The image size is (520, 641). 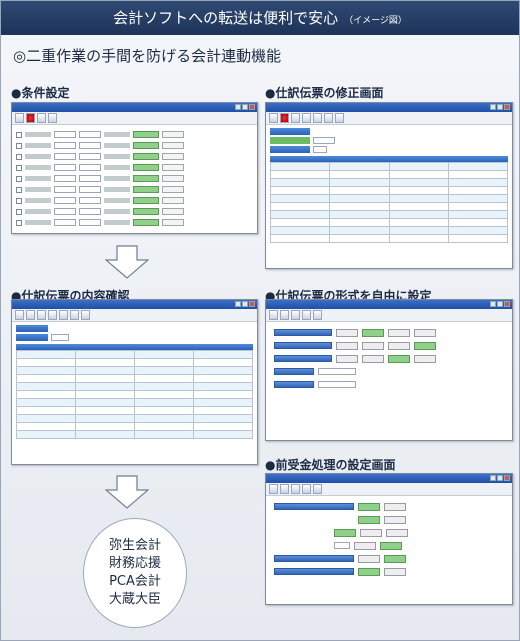 What do you see at coordinates (74, 315) in the screenshot?
I see `search-icon` at bounding box center [74, 315].